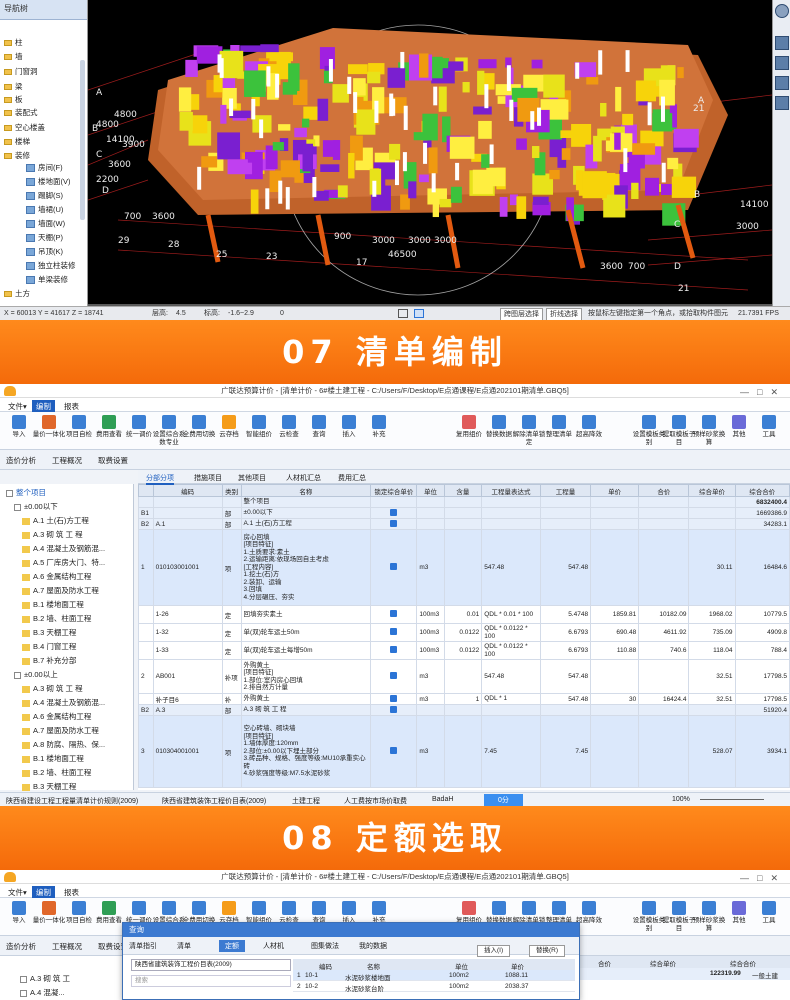 This screenshot has height=1000, width=790. What do you see at coordinates (44, 168) in the screenshot?
I see `nav-sub-item: 房间(F)` at bounding box center [44, 168].